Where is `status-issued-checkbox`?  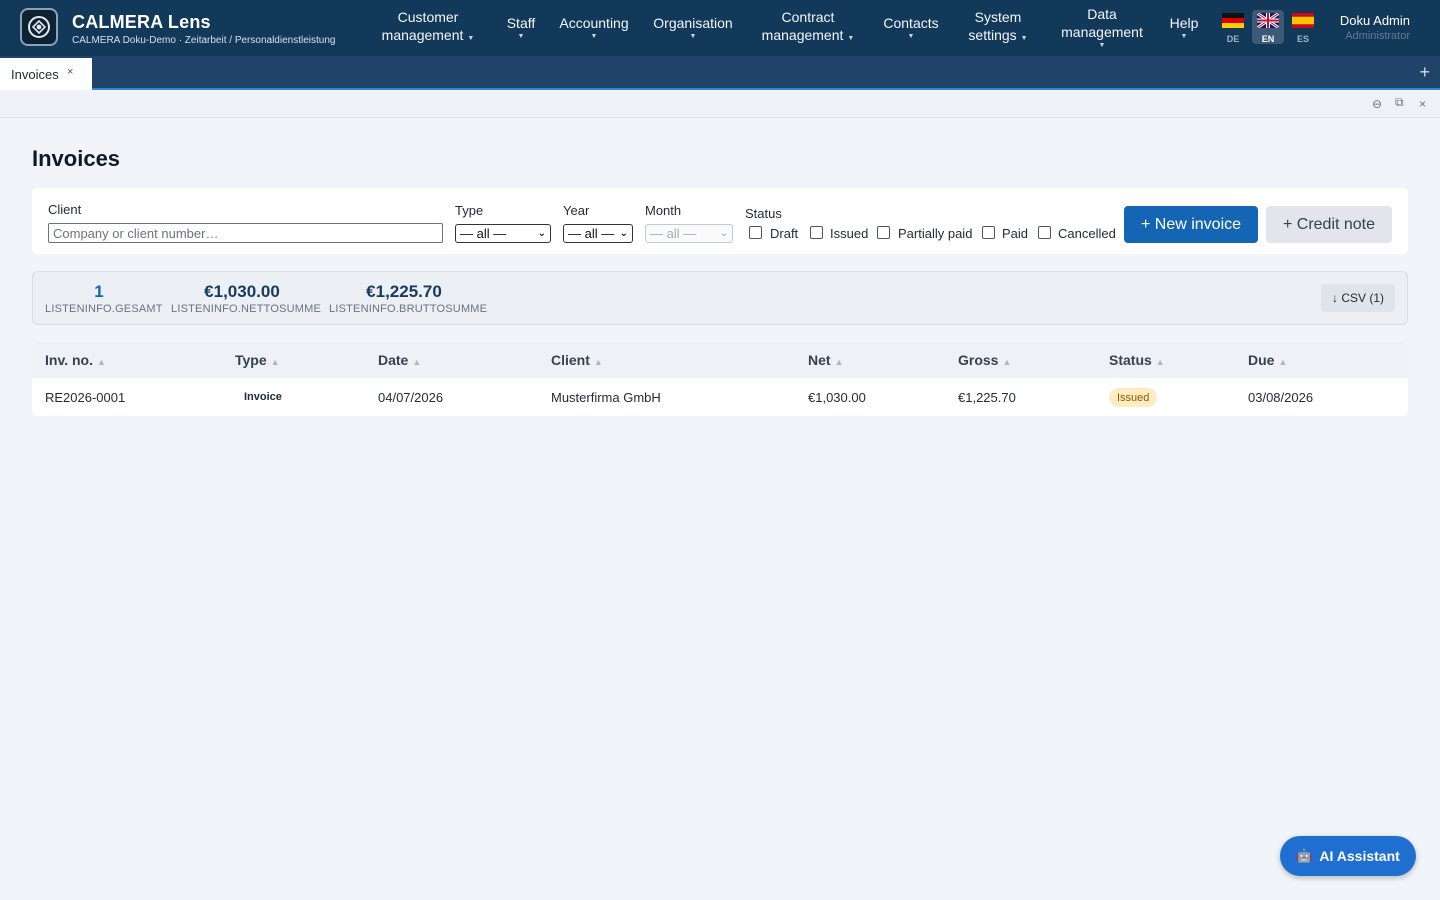 status-issued-checkbox is located at coordinates (816, 232).